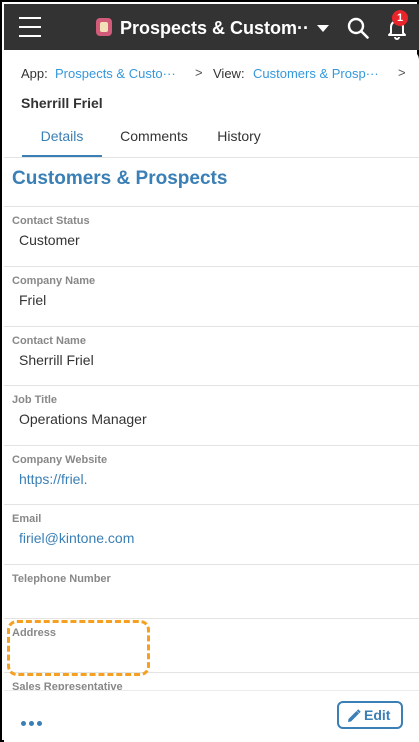 This screenshot has height=742, width=419. What do you see at coordinates (104, 27) in the screenshot?
I see `app-icon` at bounding box center [104, 27].